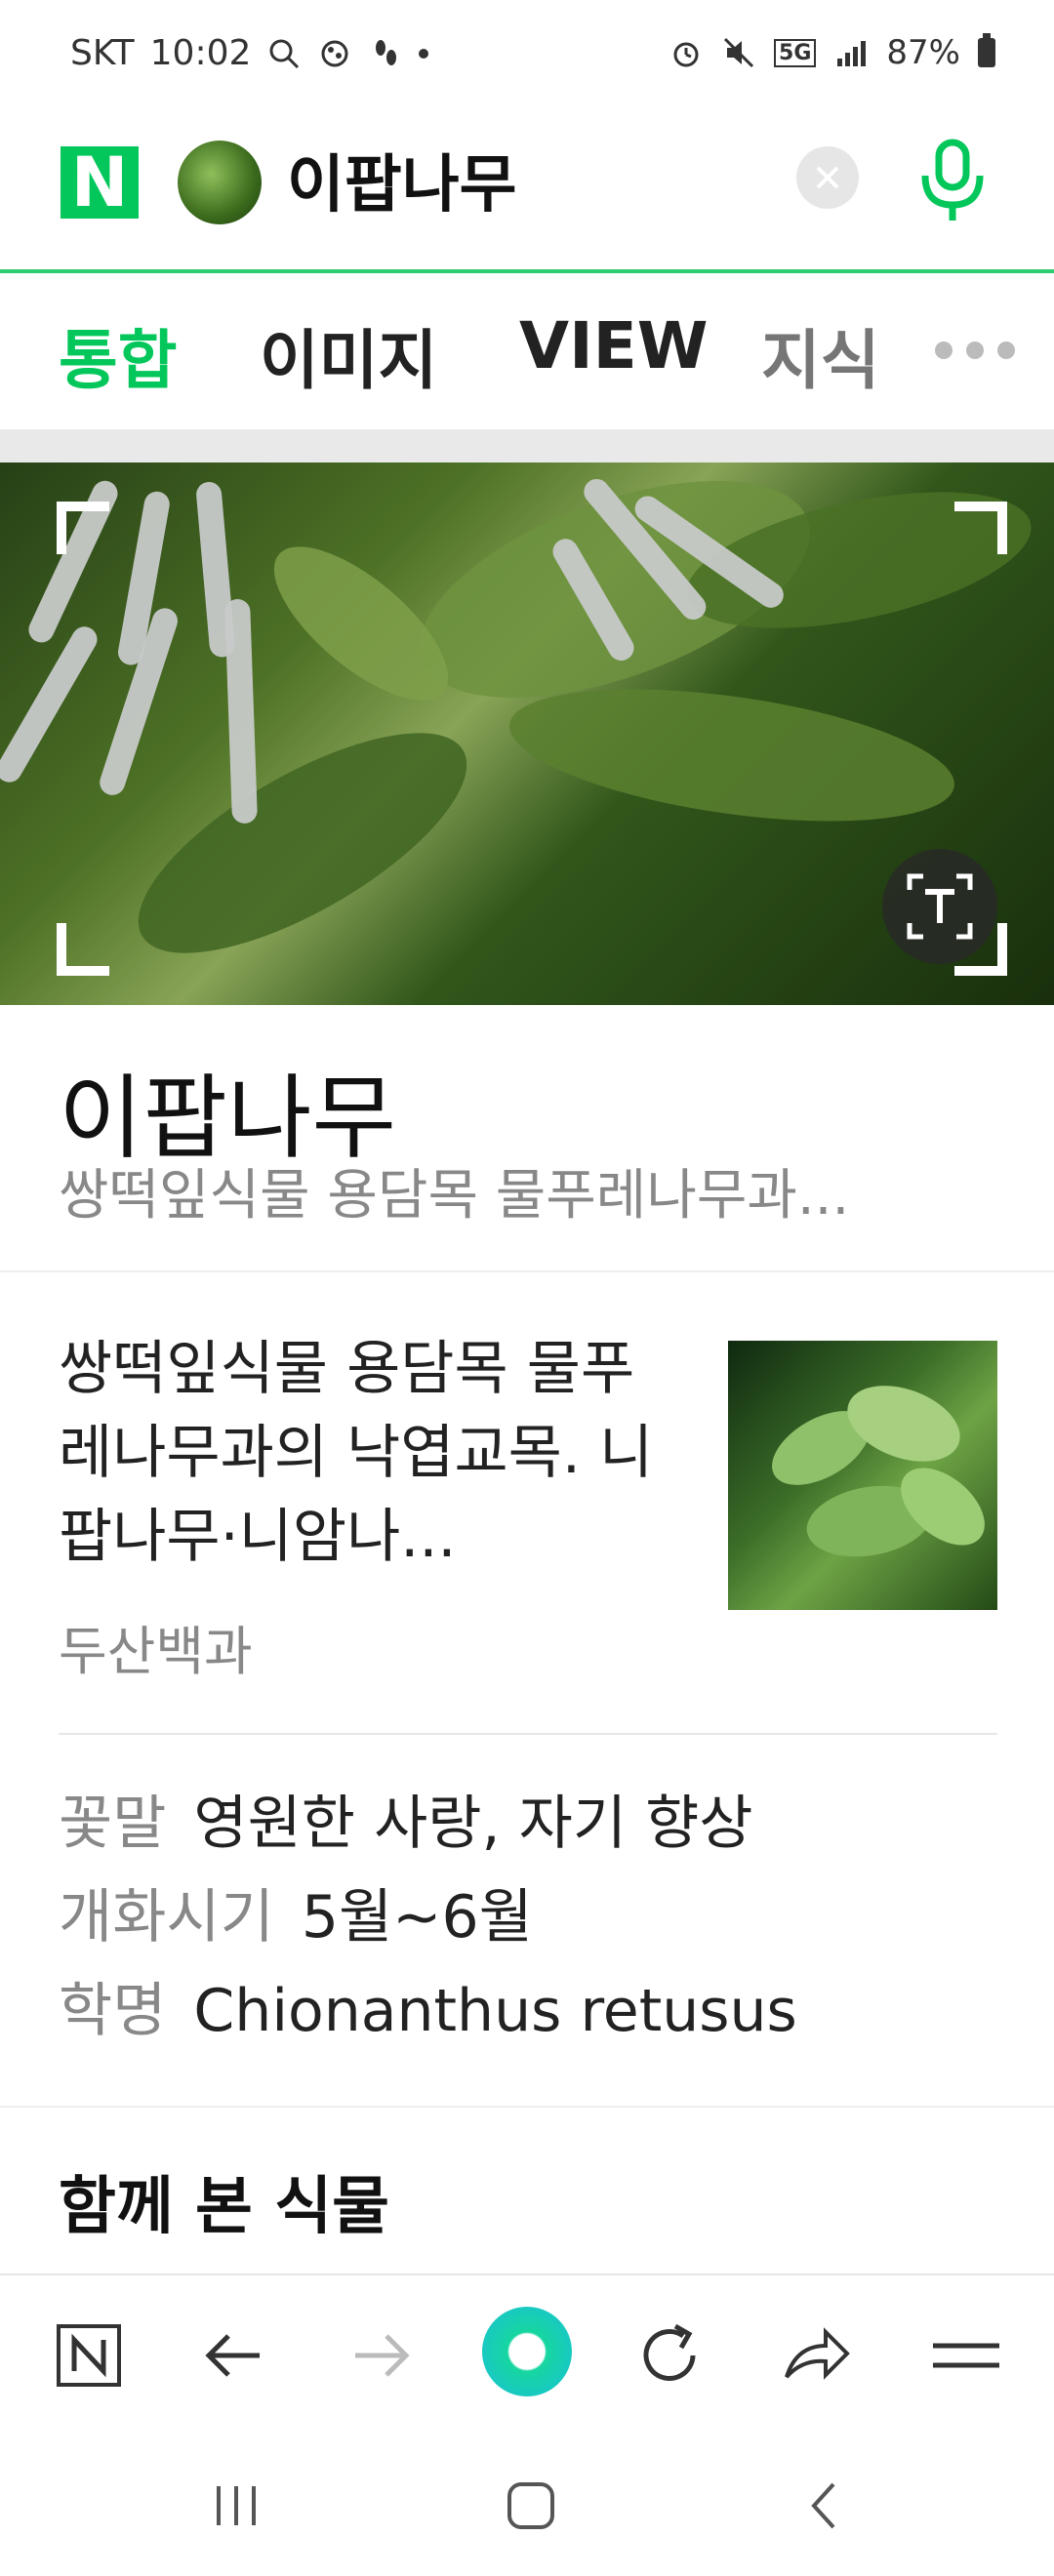 Image resolution: width=1054 pixels, height=2576 pixels. I want to click on mute-icon, so click(739, 52).